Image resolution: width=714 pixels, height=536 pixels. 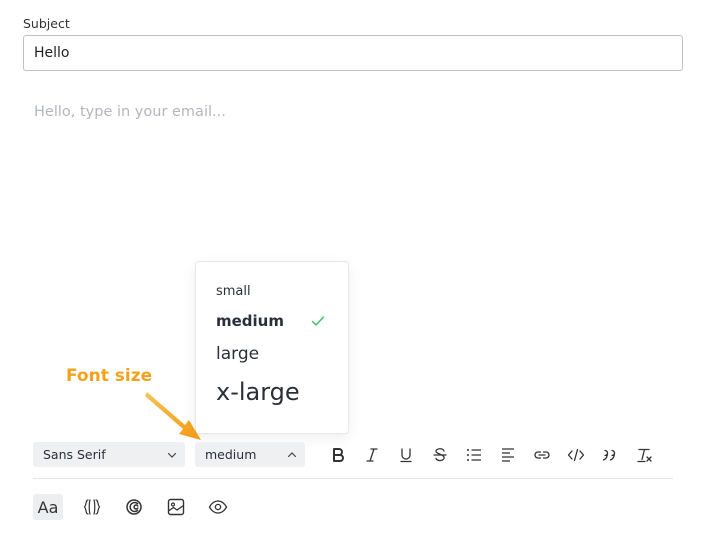 What do you see at coordinates (52, 53) in the screenshot?
I see `subject-value: Hello` at bounding box center [52, 53].